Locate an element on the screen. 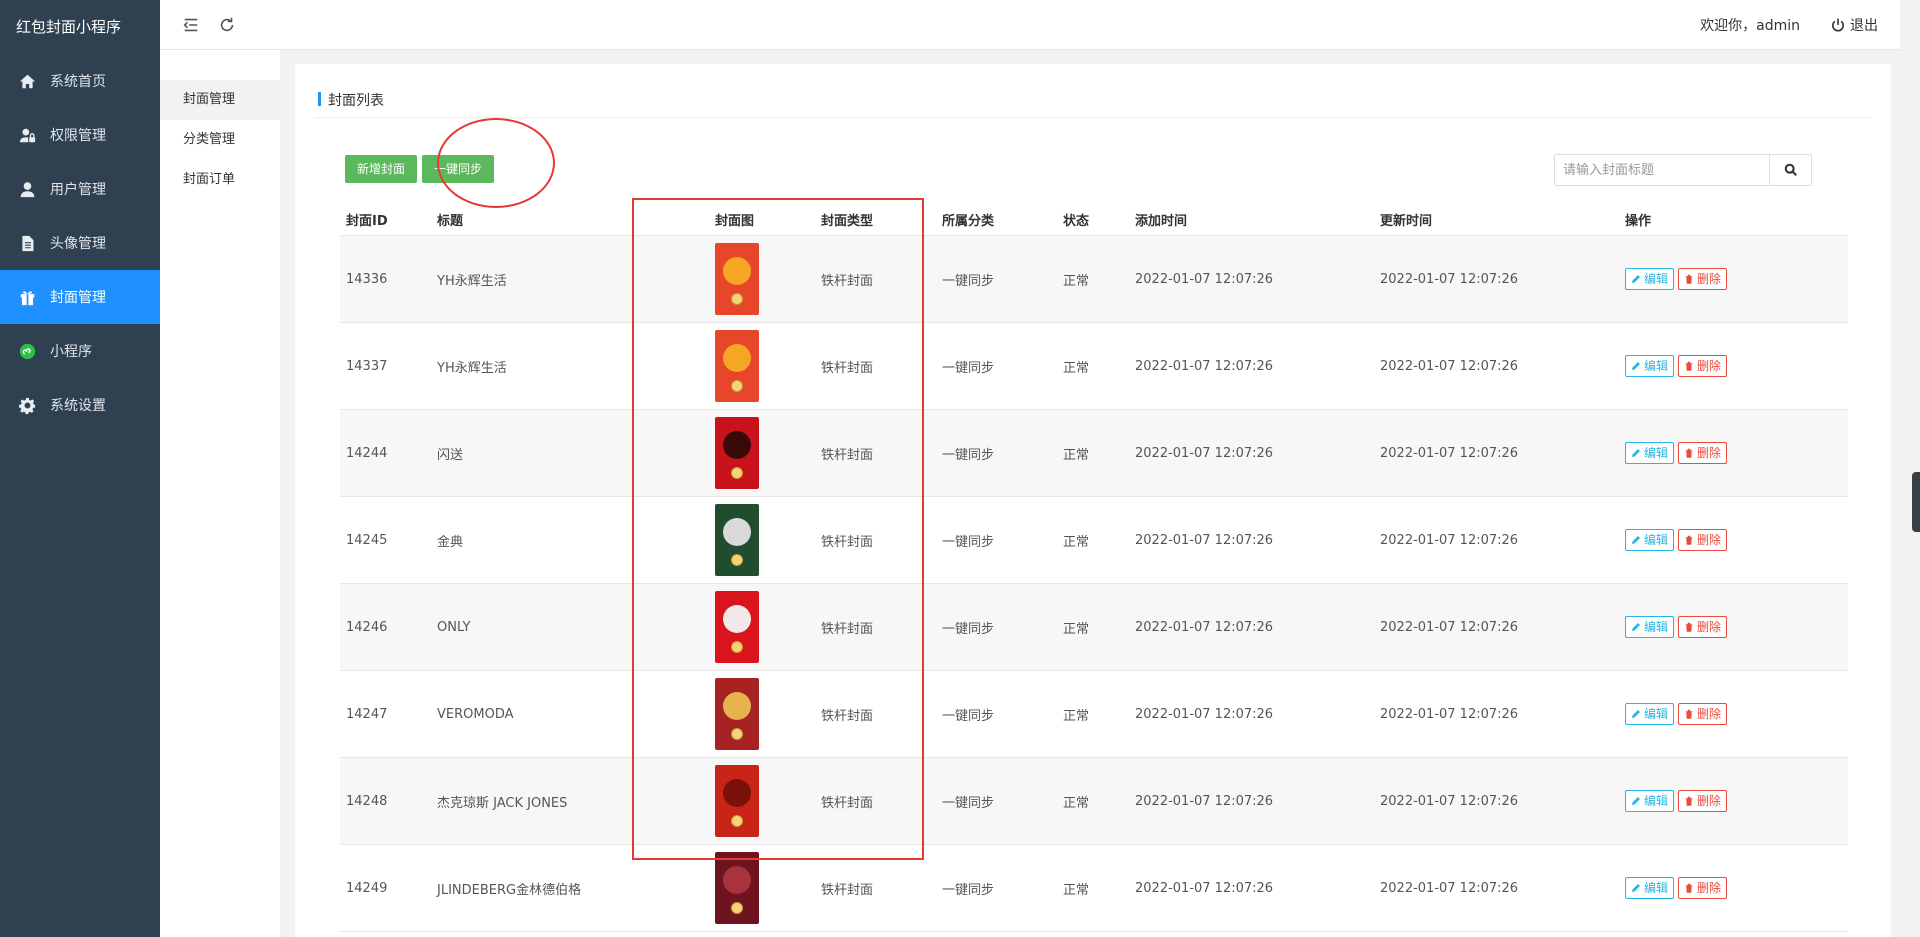 This screenshot has height=937, width=1920. collapse-menu-icon is located at coordinates (191, 25).